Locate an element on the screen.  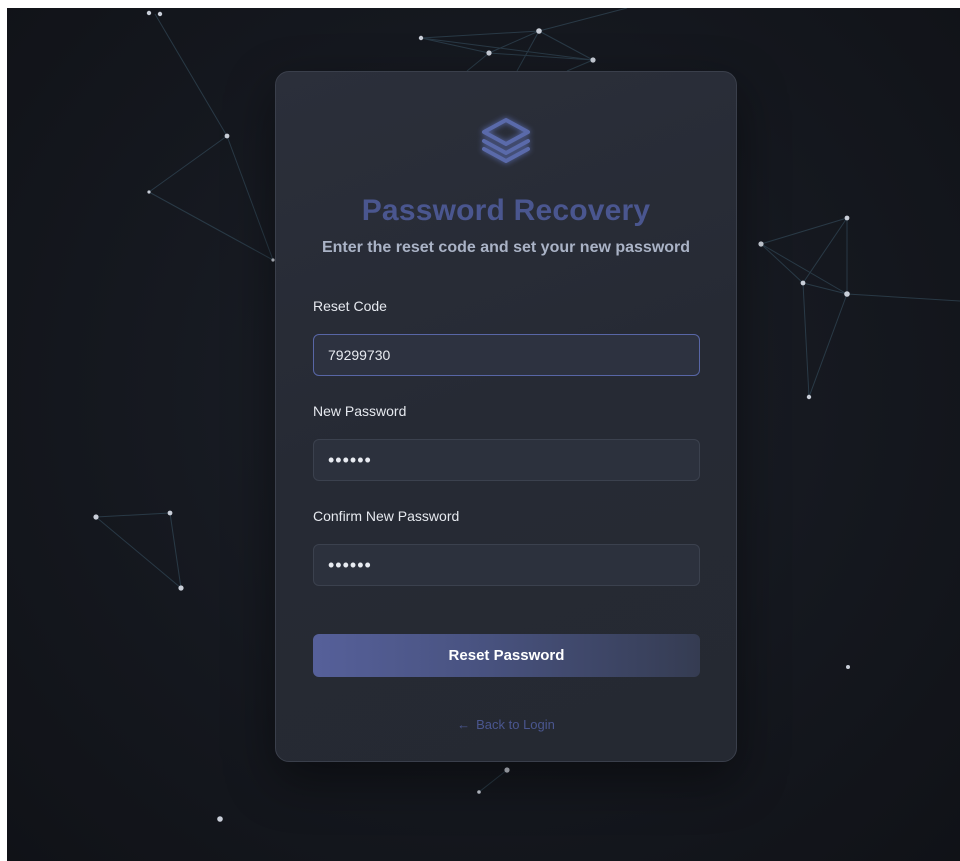
reset-code-label: Reset Code is located at coordinates (350, 306).